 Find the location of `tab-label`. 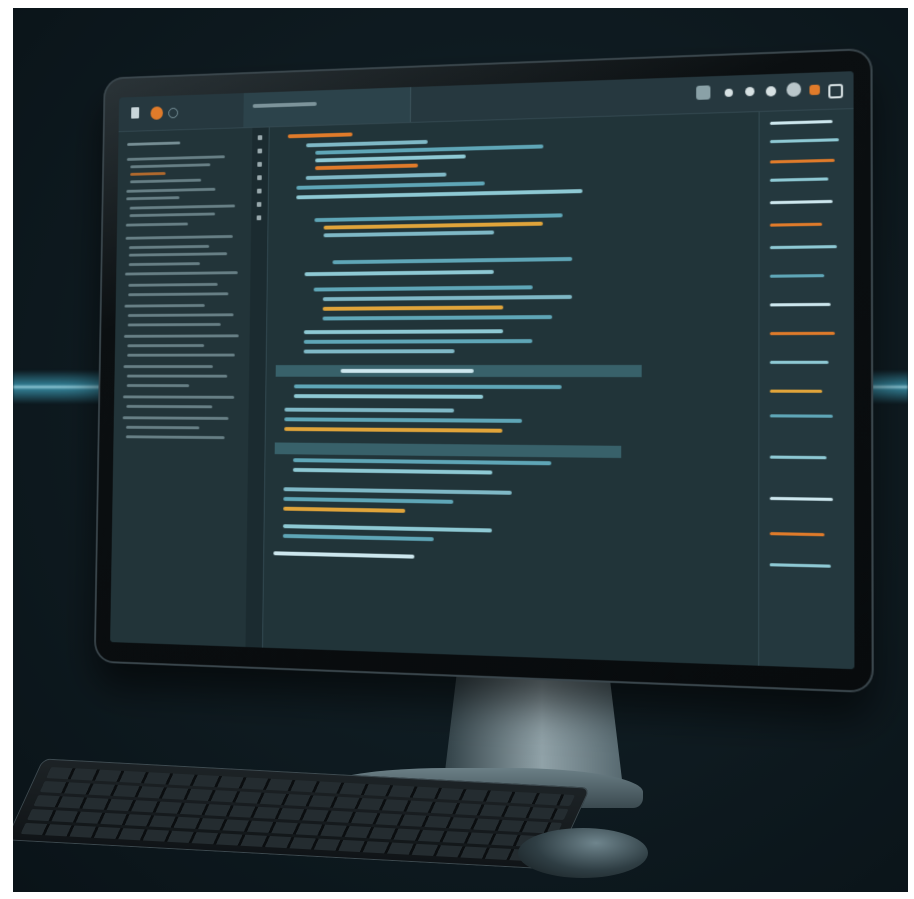

tab-label is located at coordinates (284, 104).